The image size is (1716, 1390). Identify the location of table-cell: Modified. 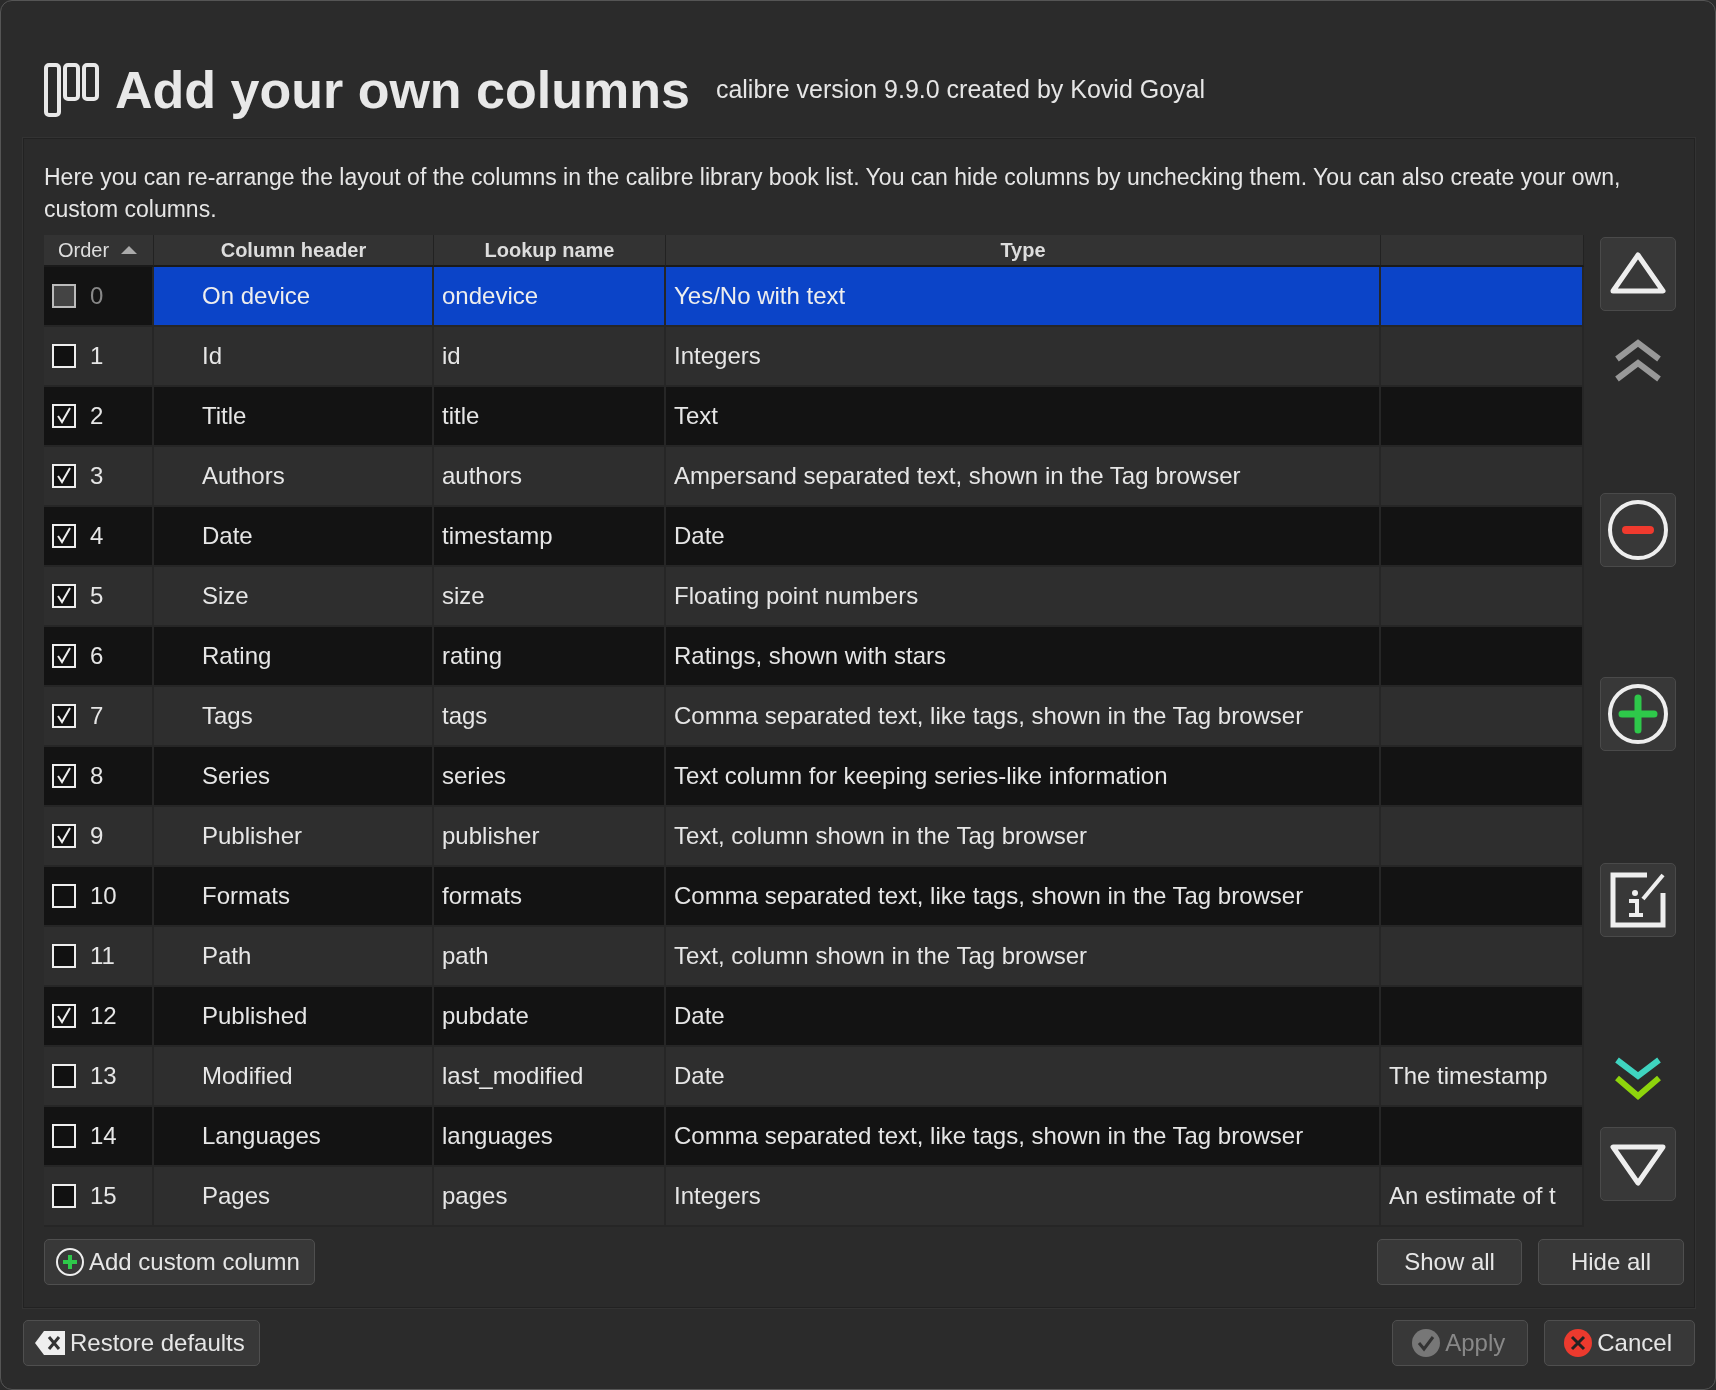
(294, 1077).